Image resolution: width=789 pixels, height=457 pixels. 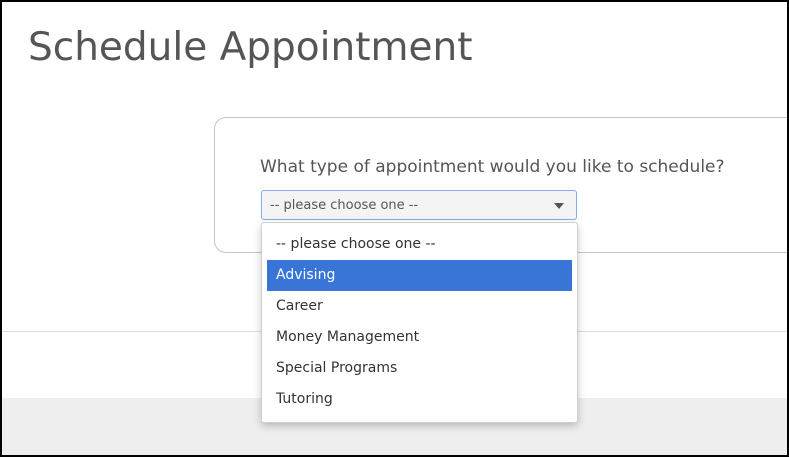 I want to click on option-career: Career, so click(x=419, y=306).